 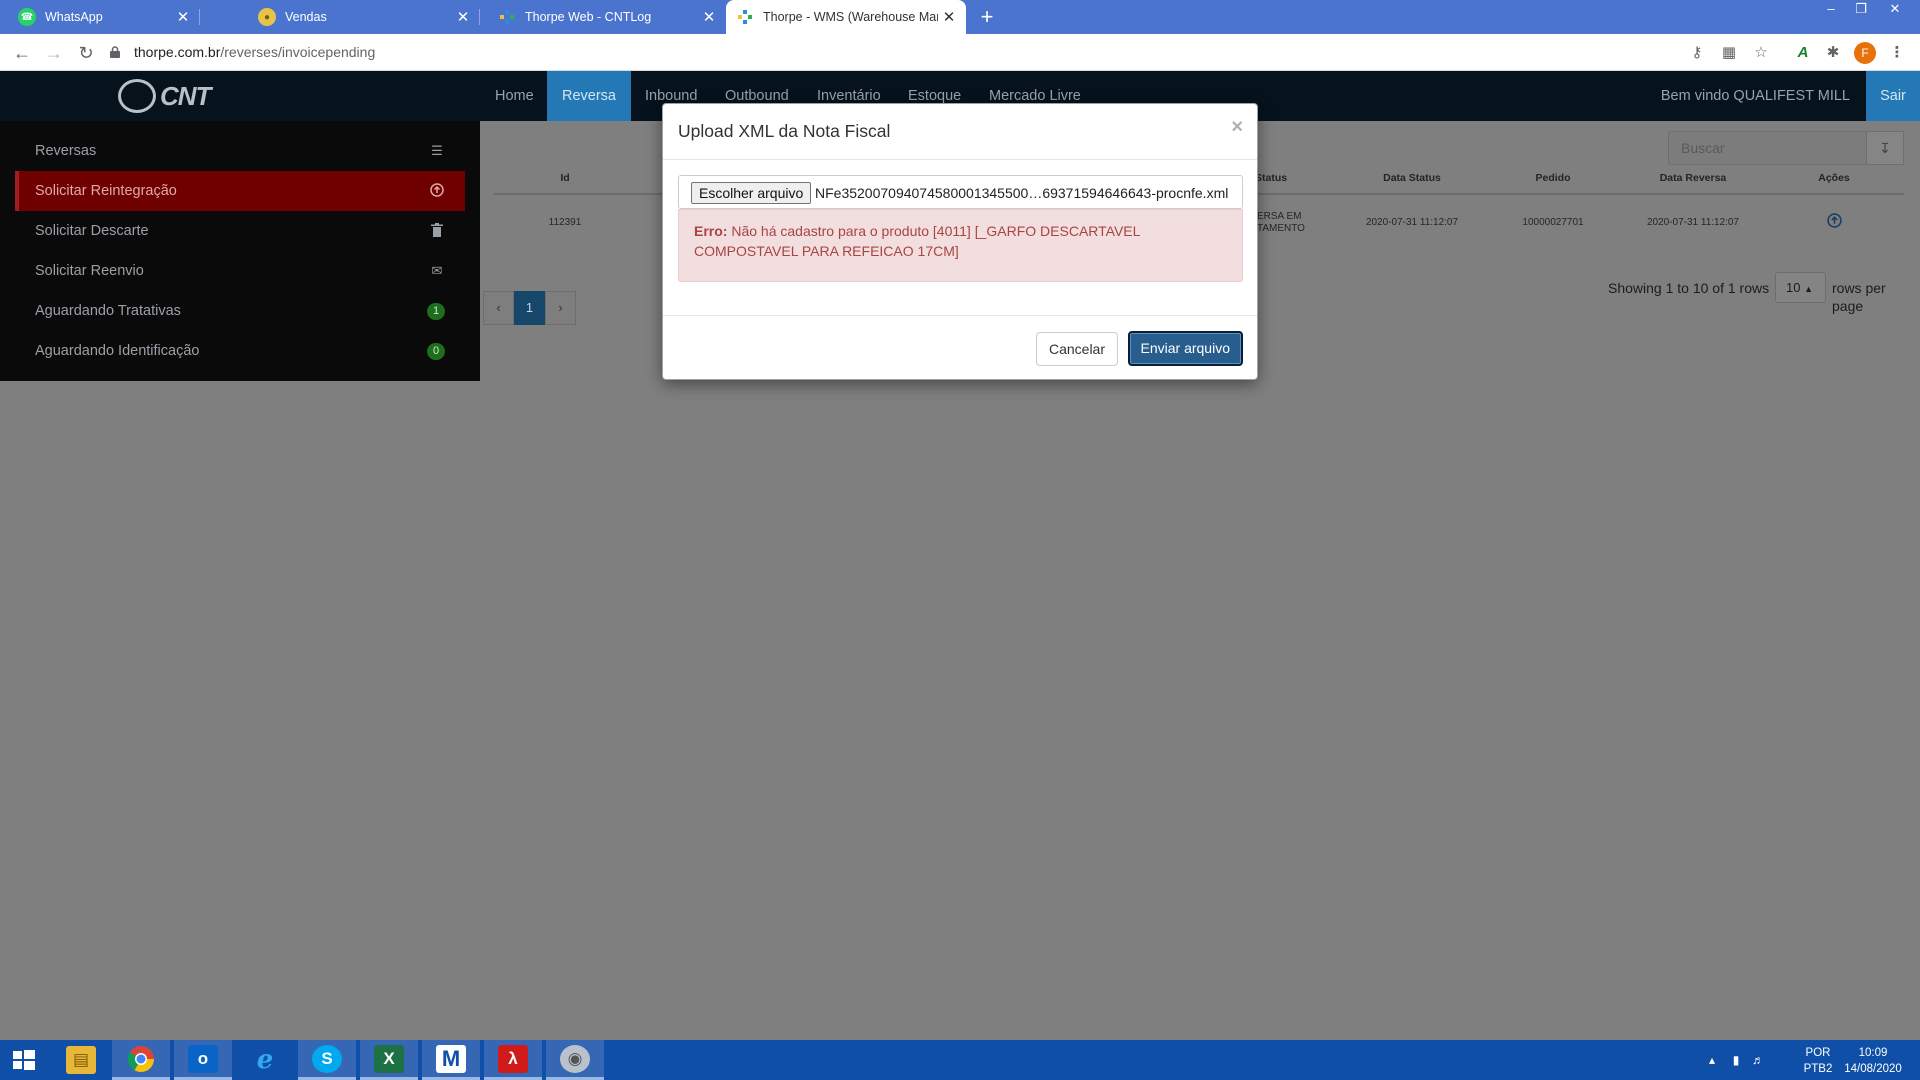 What do you see at coordinates (589, 96) in the screenshot?
I see `nav-reversa: Reversa` at bounding box center [589, 96].